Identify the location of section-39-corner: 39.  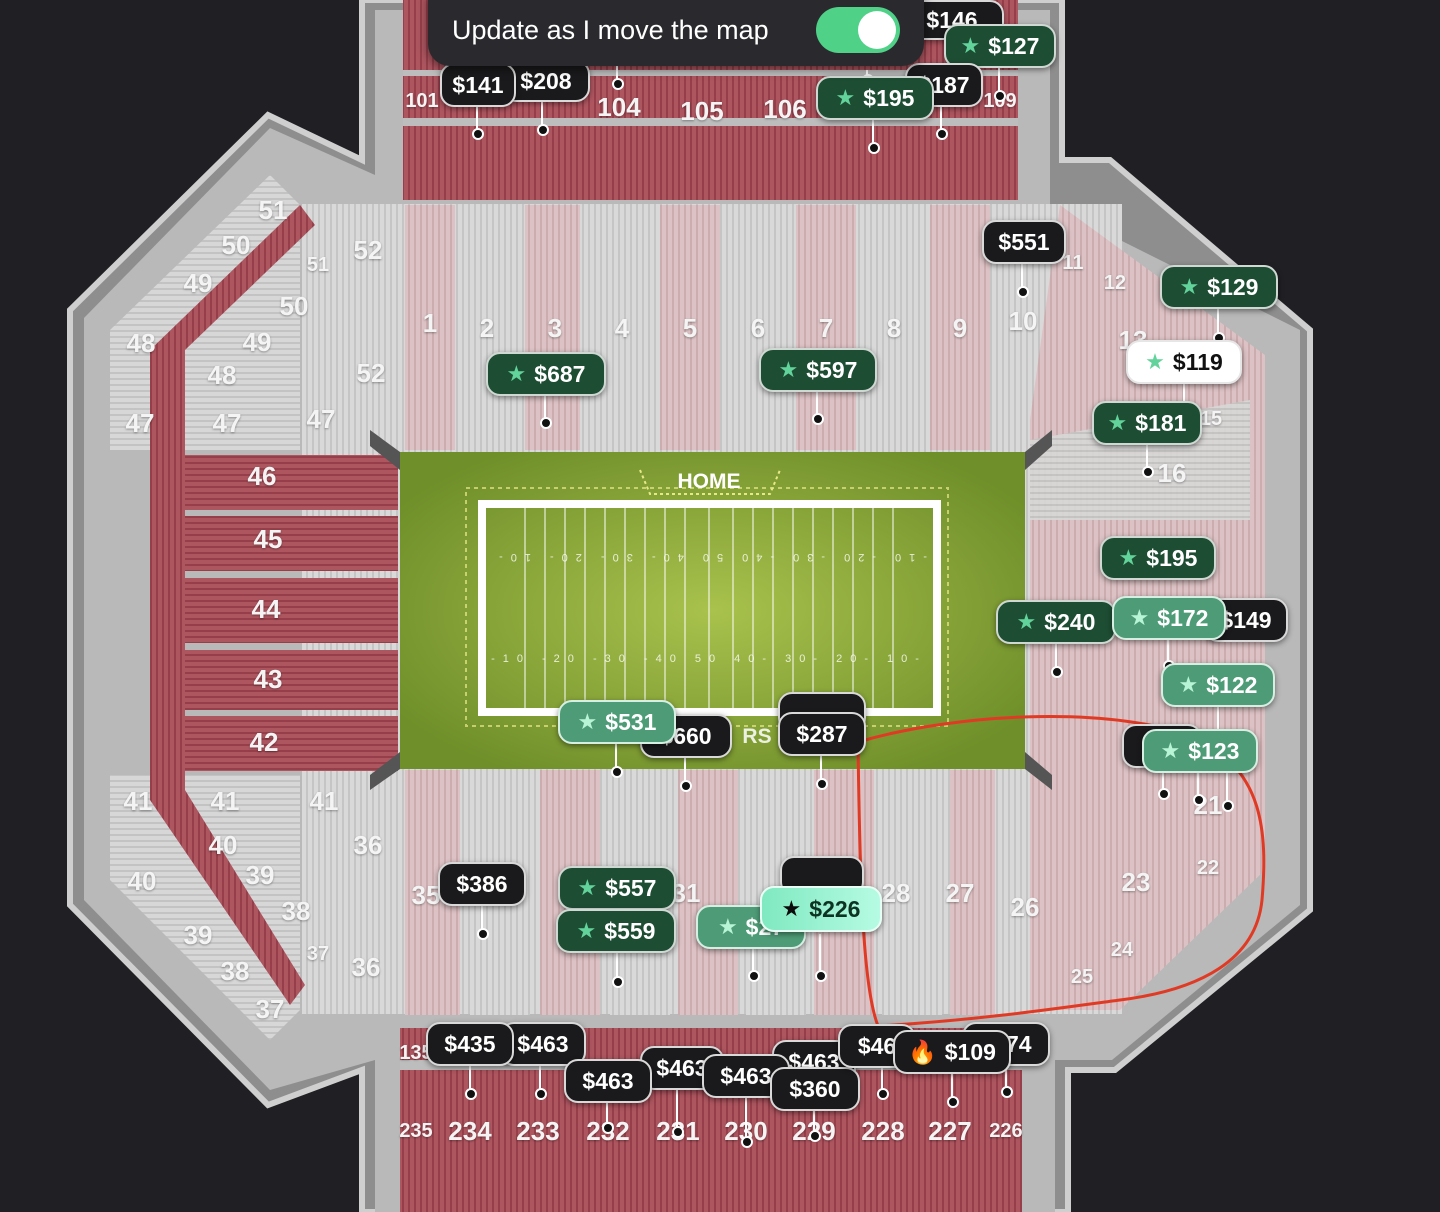
(198, 935).